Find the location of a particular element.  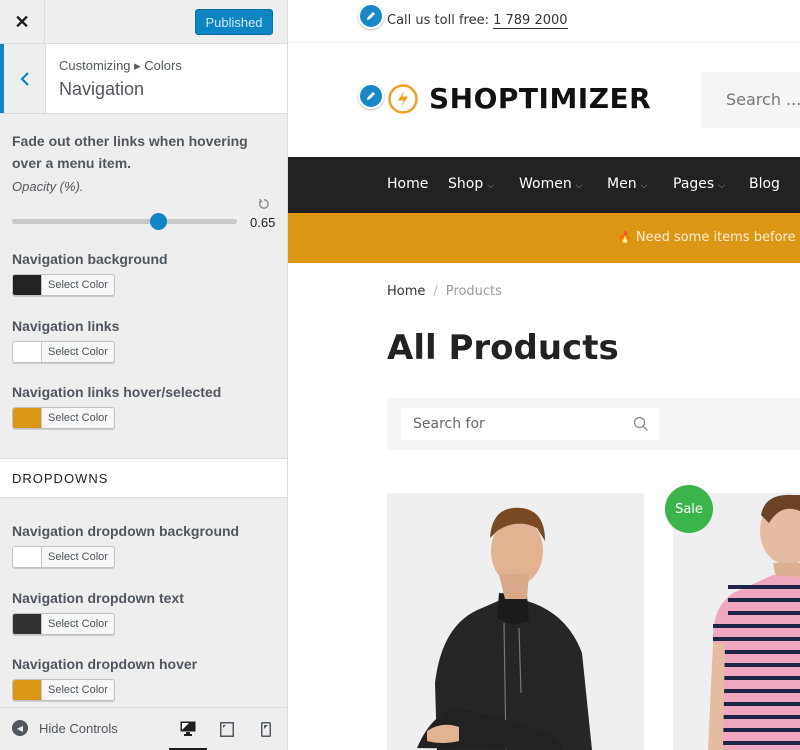

section-title: Navigation is located at coordinates (102, 89).